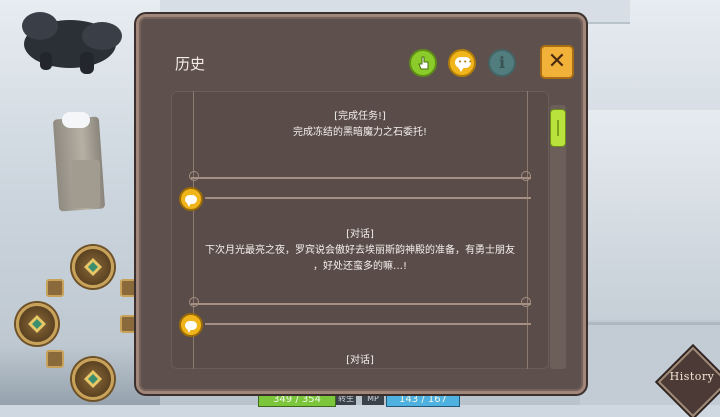 This screenshot has height=417, width=720. I want to click on hp-value: 349 / 354, so click(297, 399).